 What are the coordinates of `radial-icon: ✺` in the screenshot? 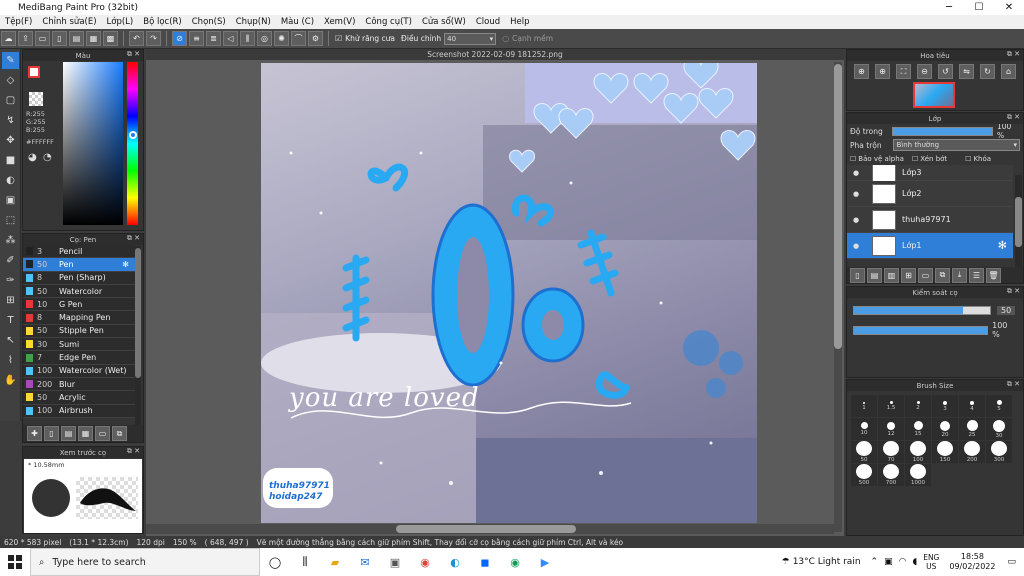 It's located at (281, 38).